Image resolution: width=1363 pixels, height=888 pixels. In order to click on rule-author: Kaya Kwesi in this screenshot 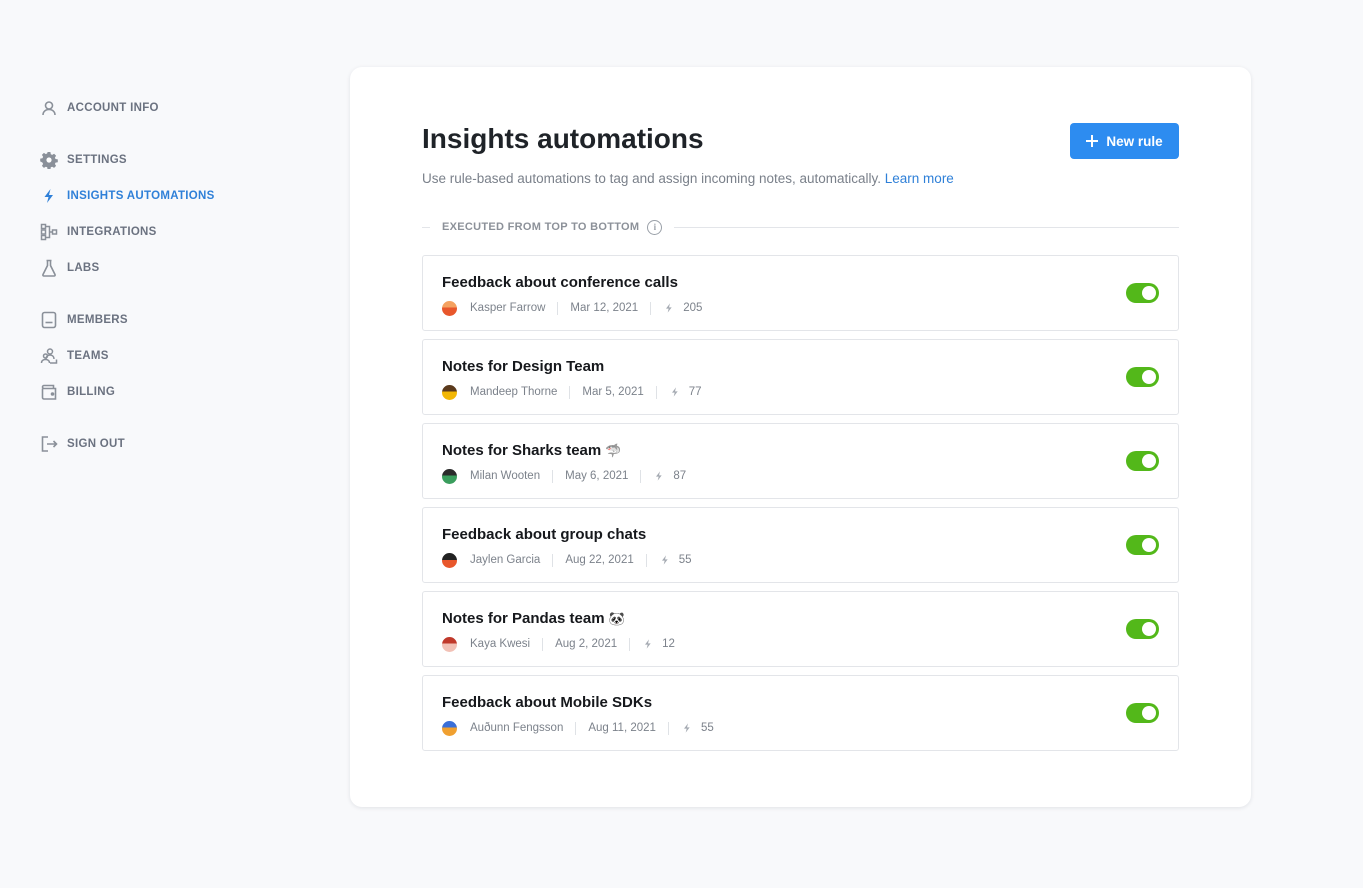, I will do `click(500, 644)`.